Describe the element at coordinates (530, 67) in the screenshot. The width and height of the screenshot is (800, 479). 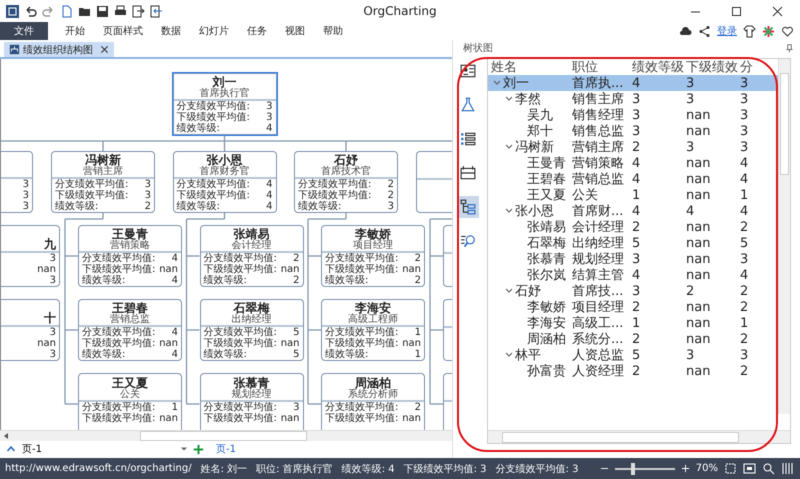
I see `column-header: 姓名` at that location.